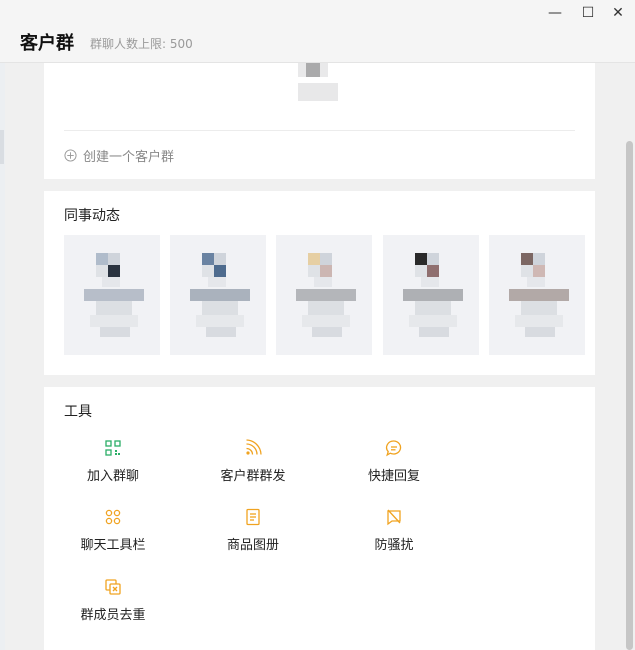 The image size is (635, 650). Describe the element at coordinates (113, 600) in the screenshot. I see `tool-dedupe: 群成员去重` at that location.